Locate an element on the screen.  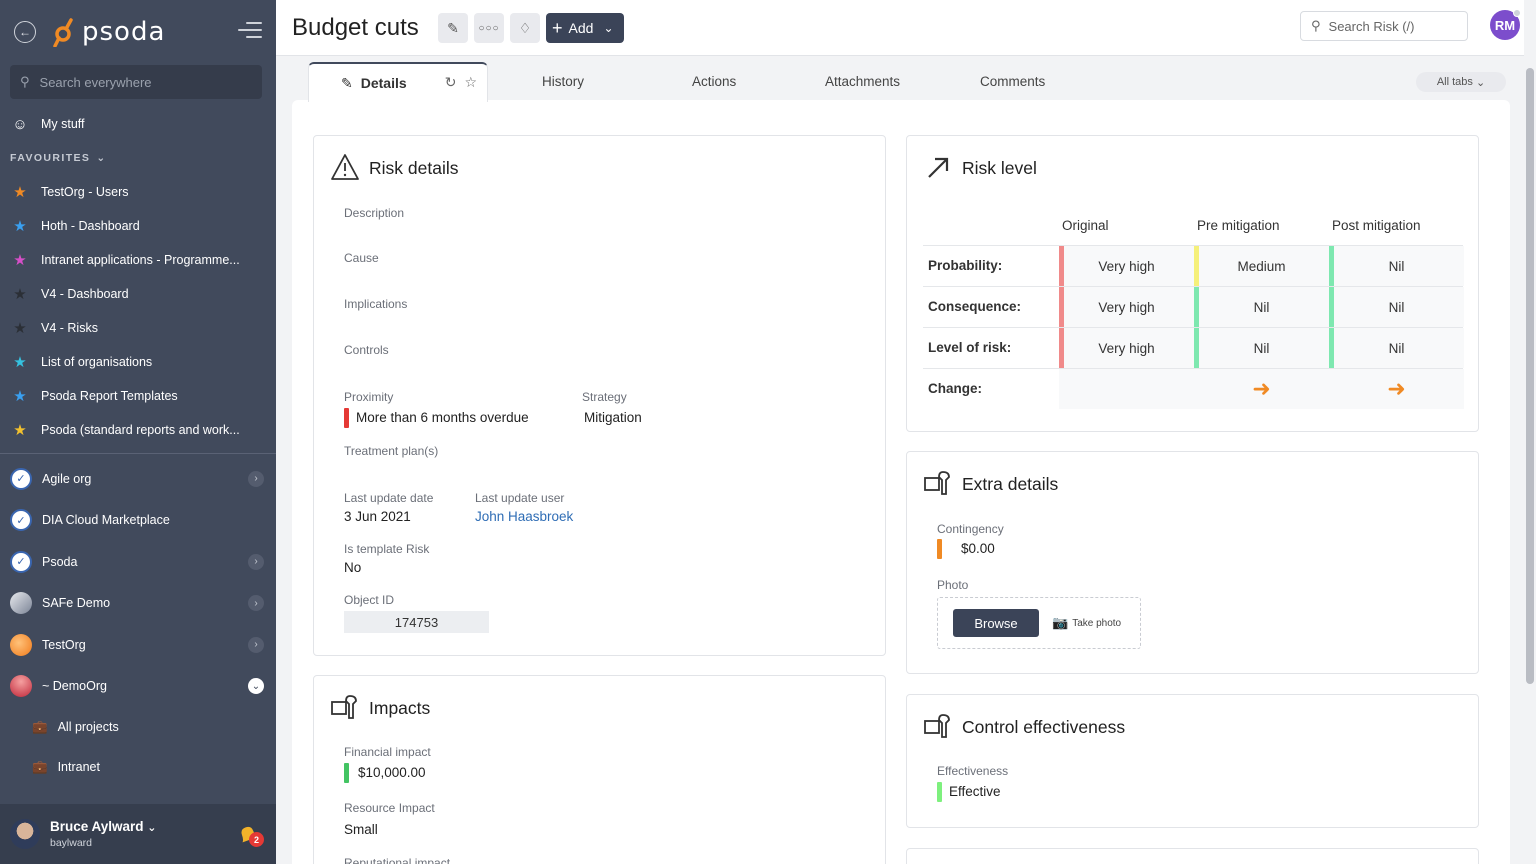
favourite-item: ★ Hoth - Dashboard is located at coordinates (138, 226).